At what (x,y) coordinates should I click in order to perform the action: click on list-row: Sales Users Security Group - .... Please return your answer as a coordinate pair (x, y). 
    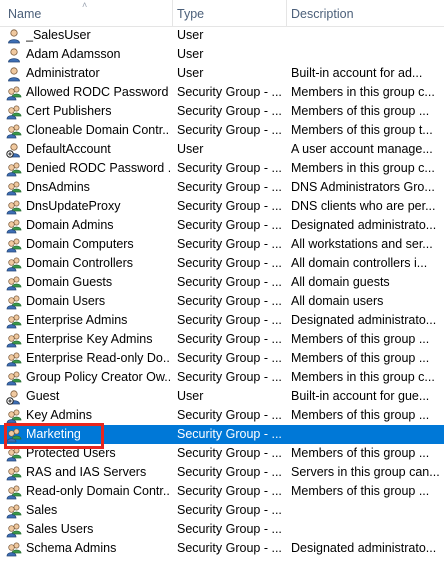
    Looking at the image, I should click on (222, 529).